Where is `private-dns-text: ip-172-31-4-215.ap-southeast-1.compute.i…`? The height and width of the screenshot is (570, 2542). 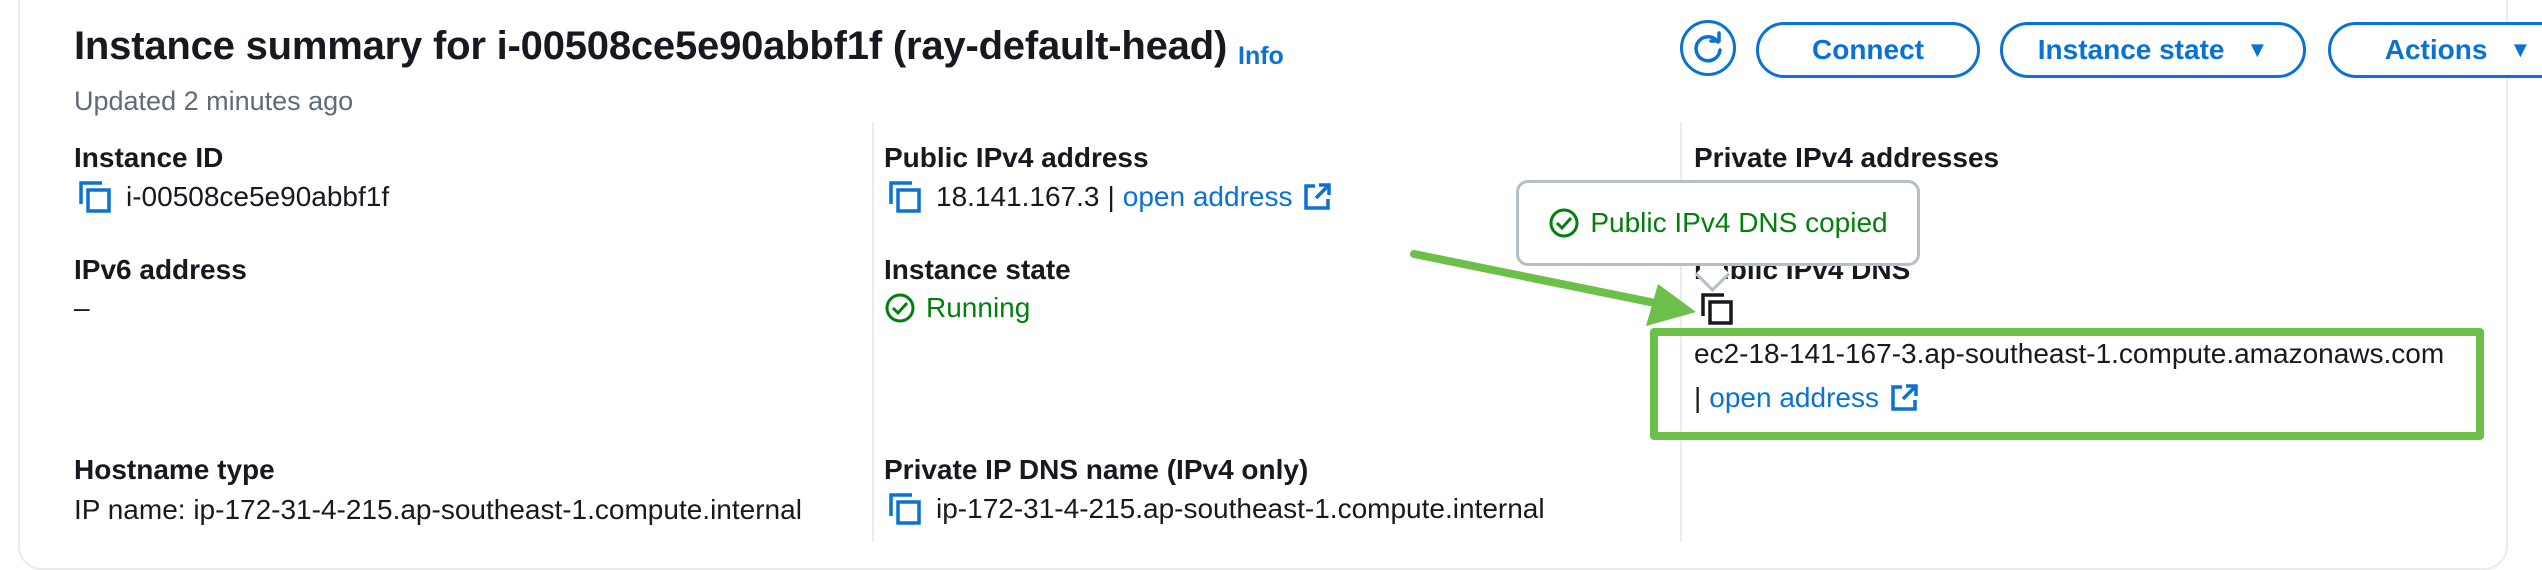 private-dns-text: ip-172-31-4-215.ap-southeast-1.compute.i… is located at coordinates (1240, 508).